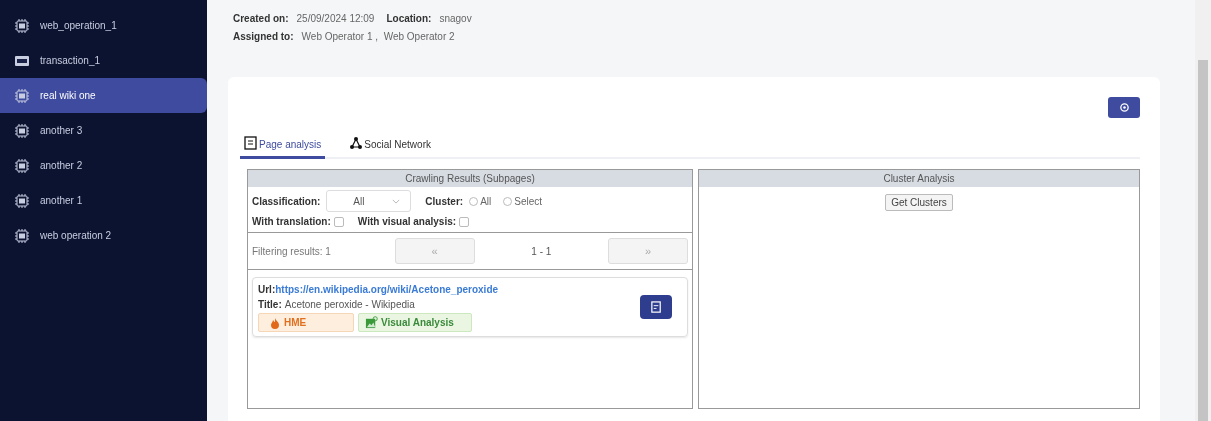 This screenshot has width=1211, height=421. I want to click on sidebar-item: another 3, so click(103, 130).